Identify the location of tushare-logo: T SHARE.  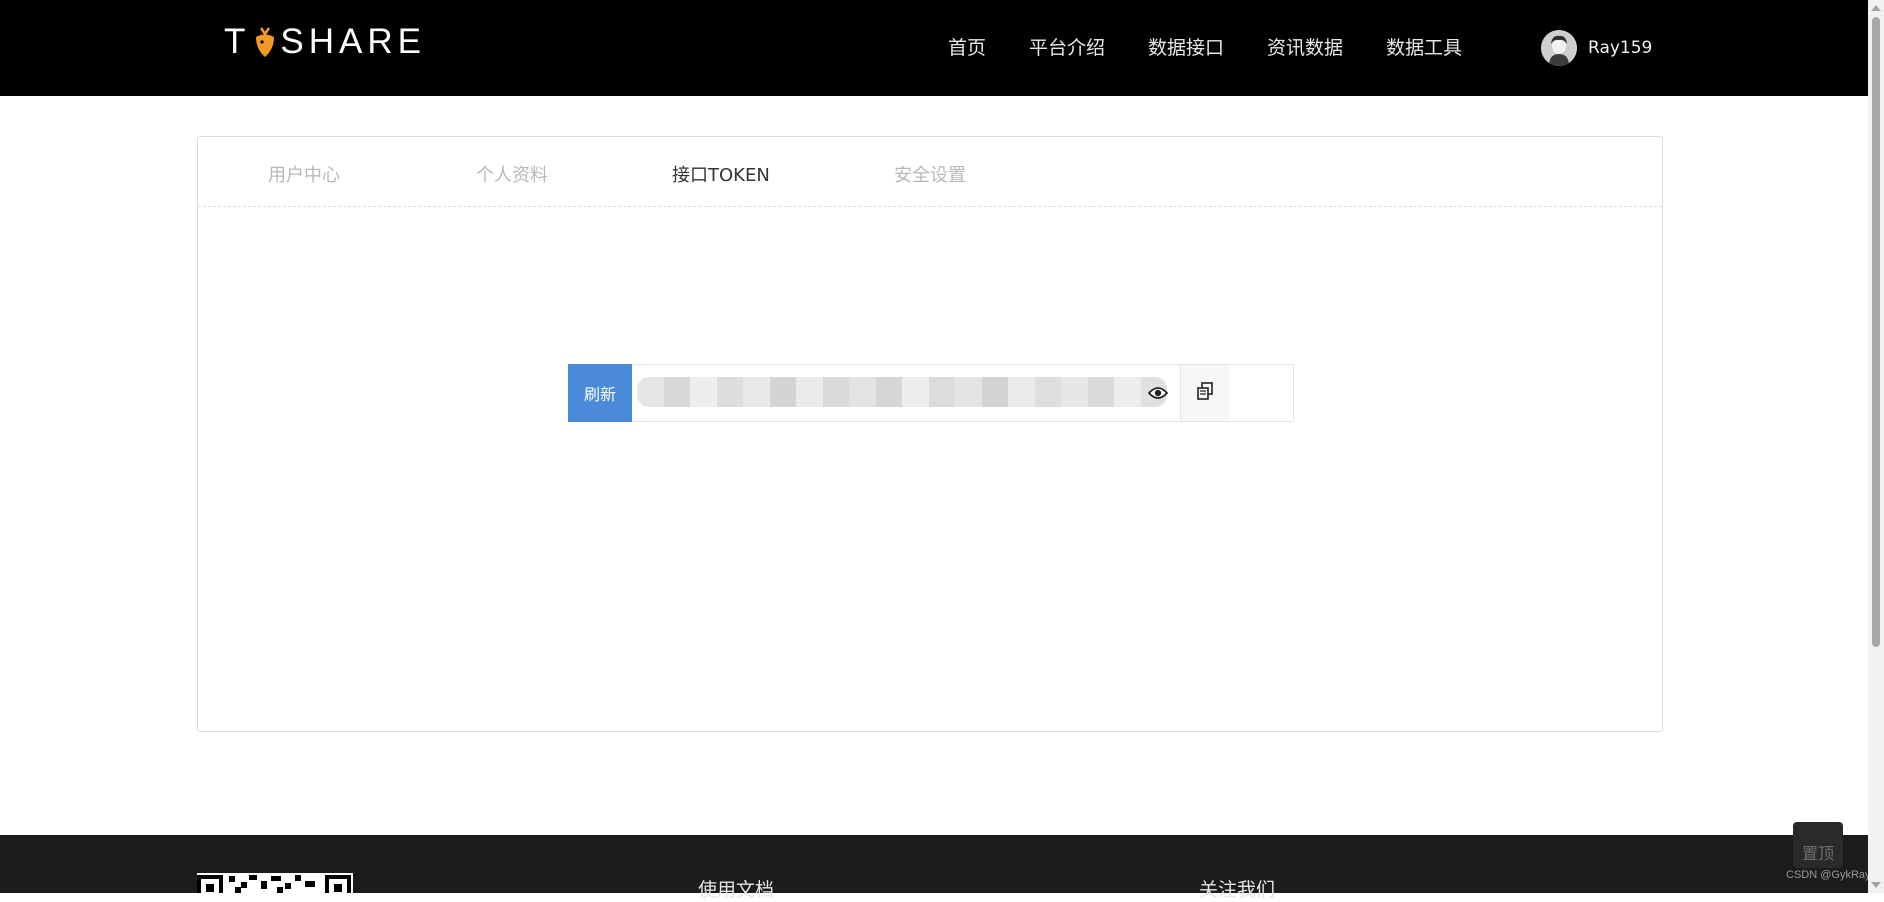
(325, 42).